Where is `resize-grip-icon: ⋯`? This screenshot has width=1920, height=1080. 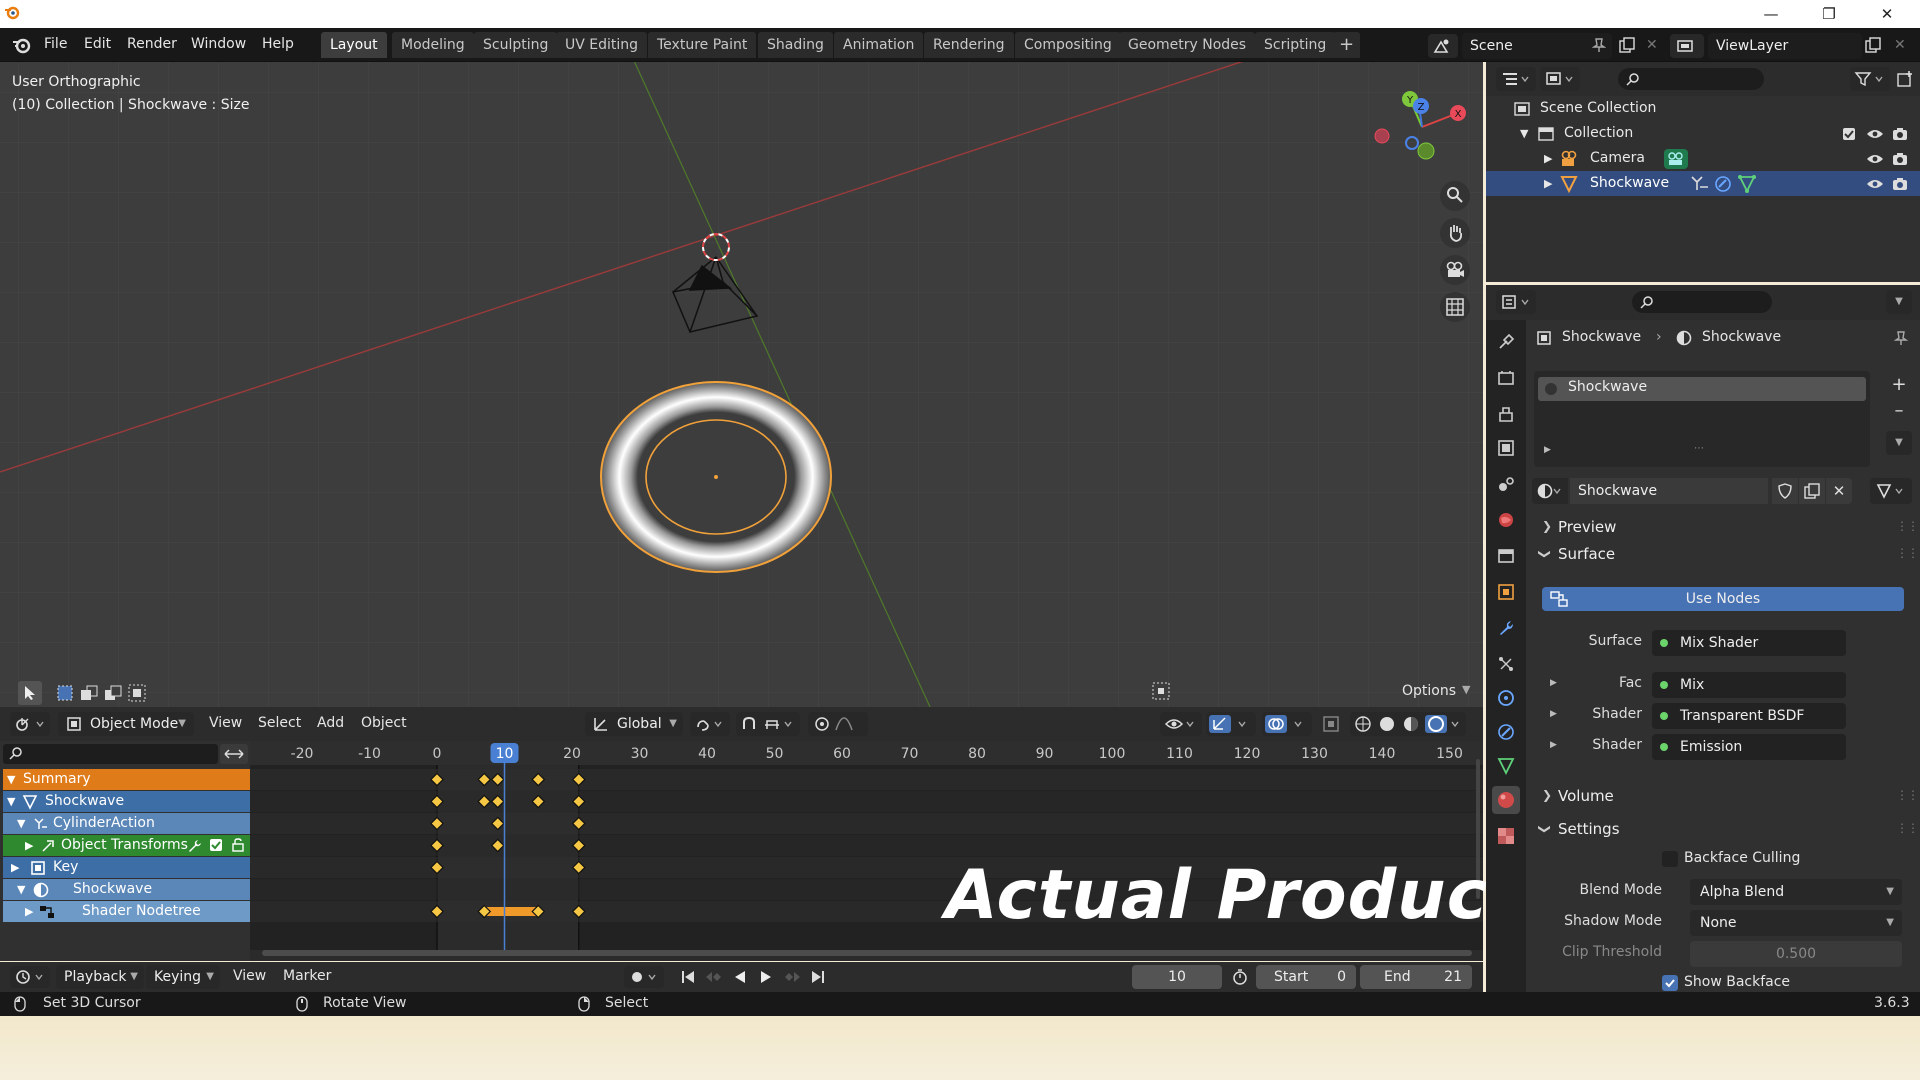
resize-grip-icon: ⋯ is located at coordinates (1699, 448).